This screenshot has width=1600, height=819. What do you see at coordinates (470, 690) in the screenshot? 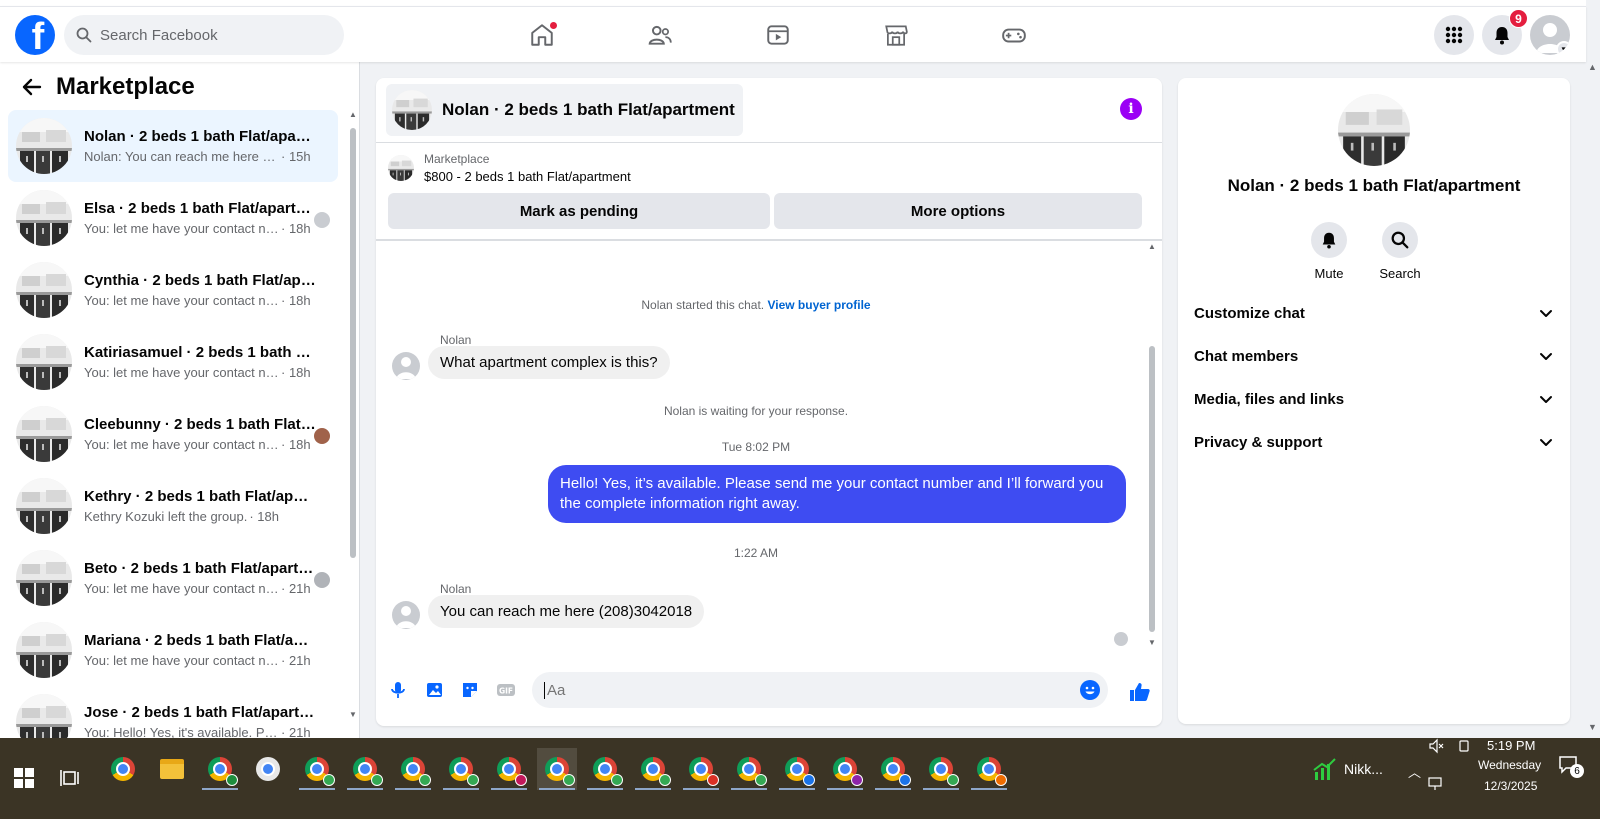
I see `sticker-icon` at bounding box center [470, 690].